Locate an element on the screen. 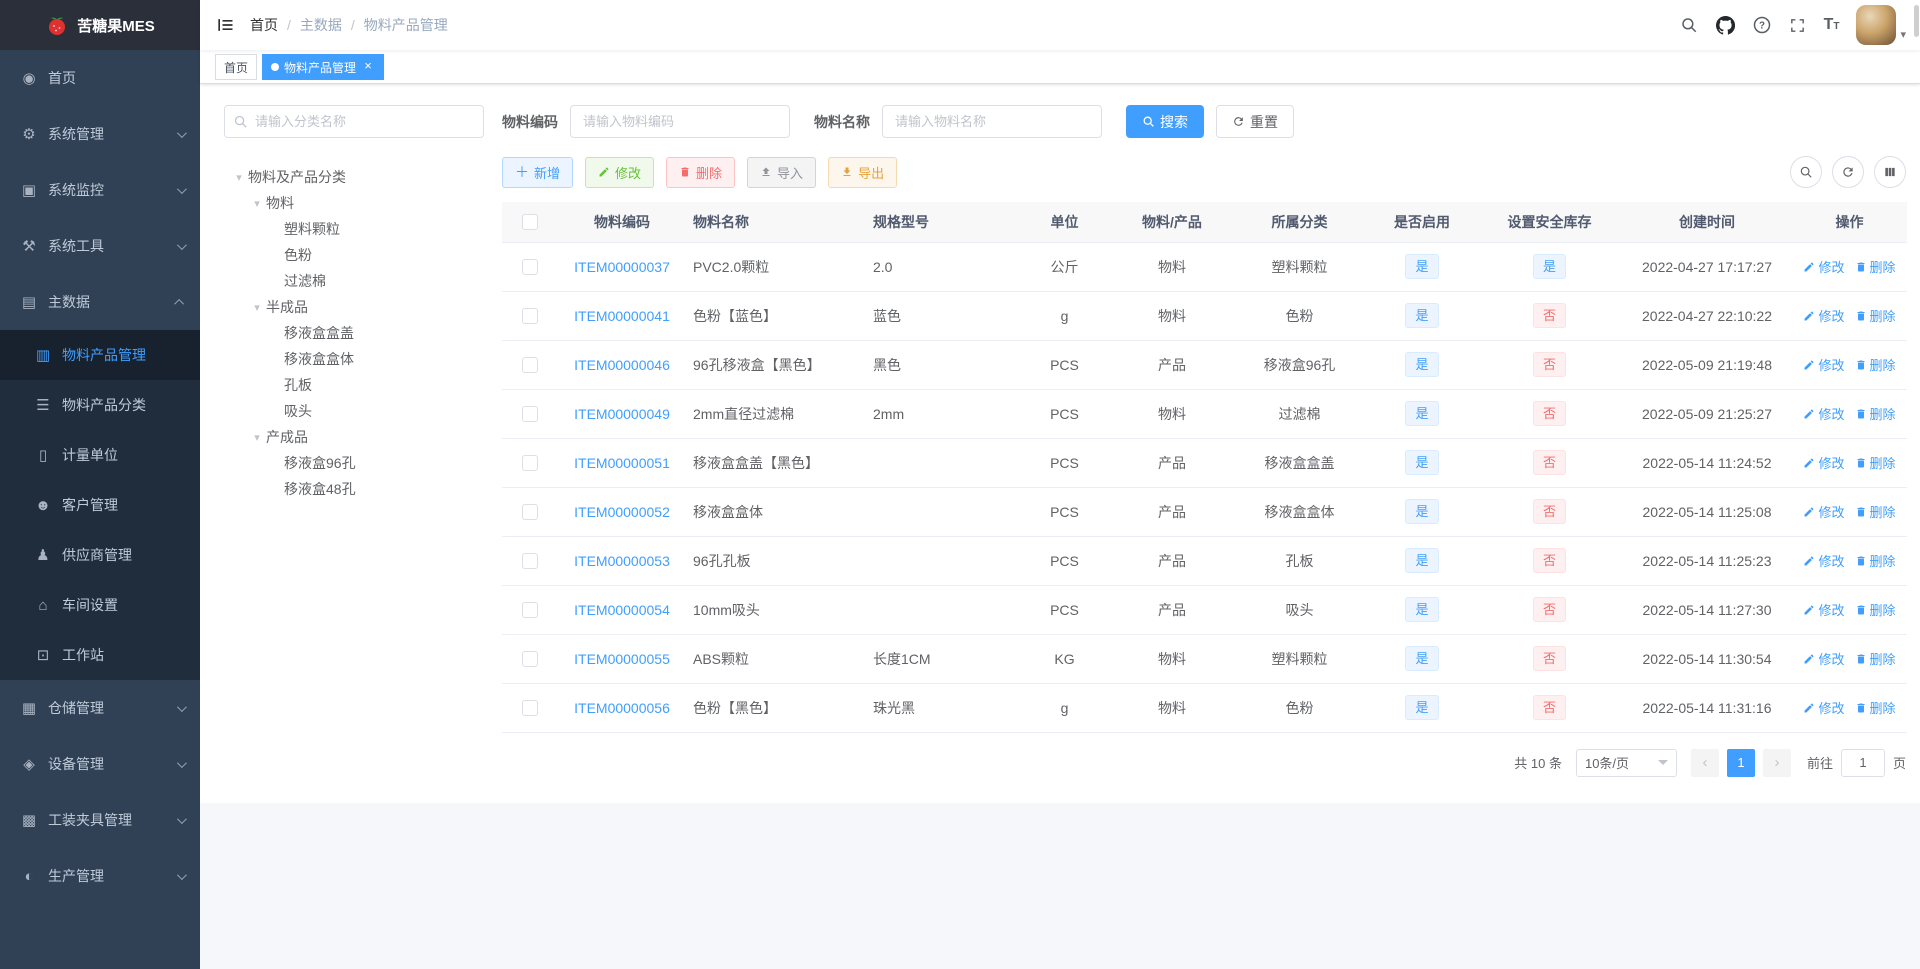 The width and height of the screenshot is (1920, 969). item-code-link: ITEM00000049 is located at coordinates (622, 414).